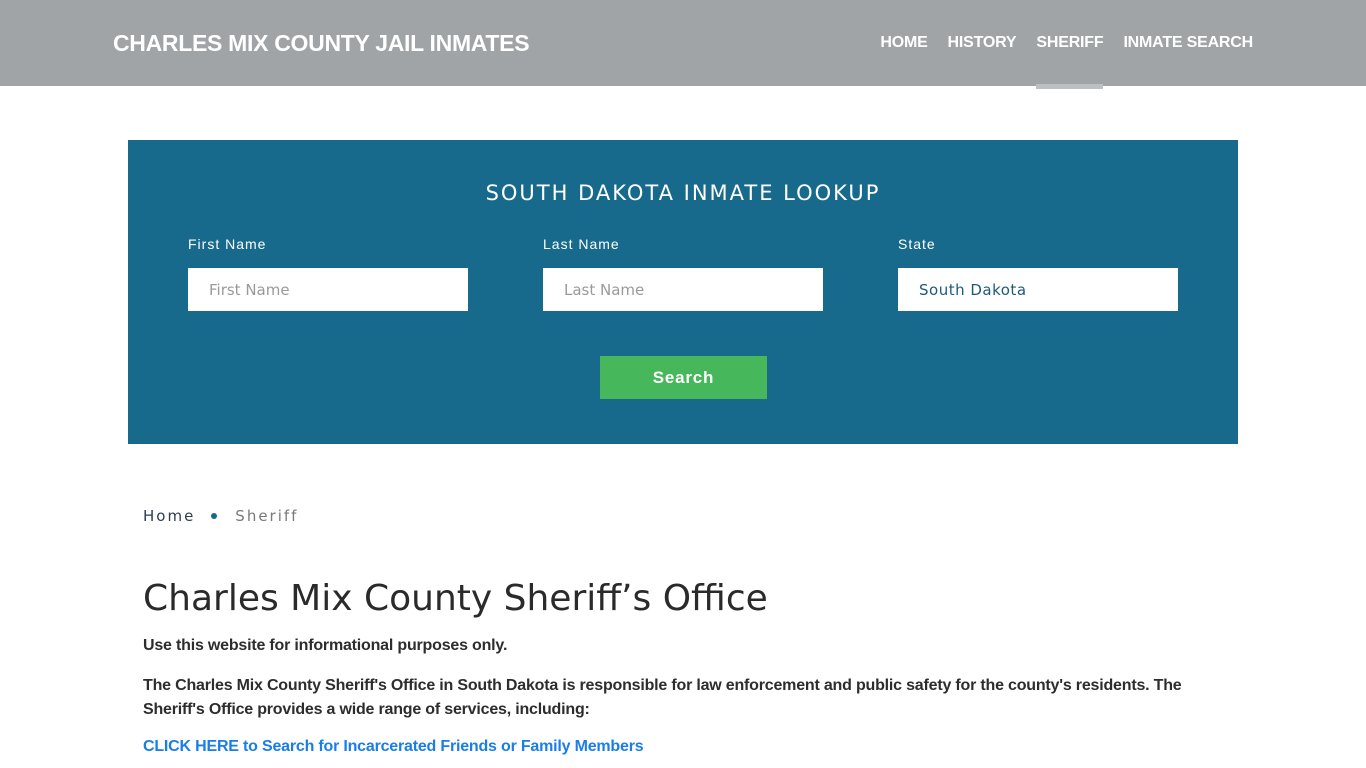 Image resolution: width=1366 pixels, height=768 pixels. I want to click on state-input, so click(1038, 289).